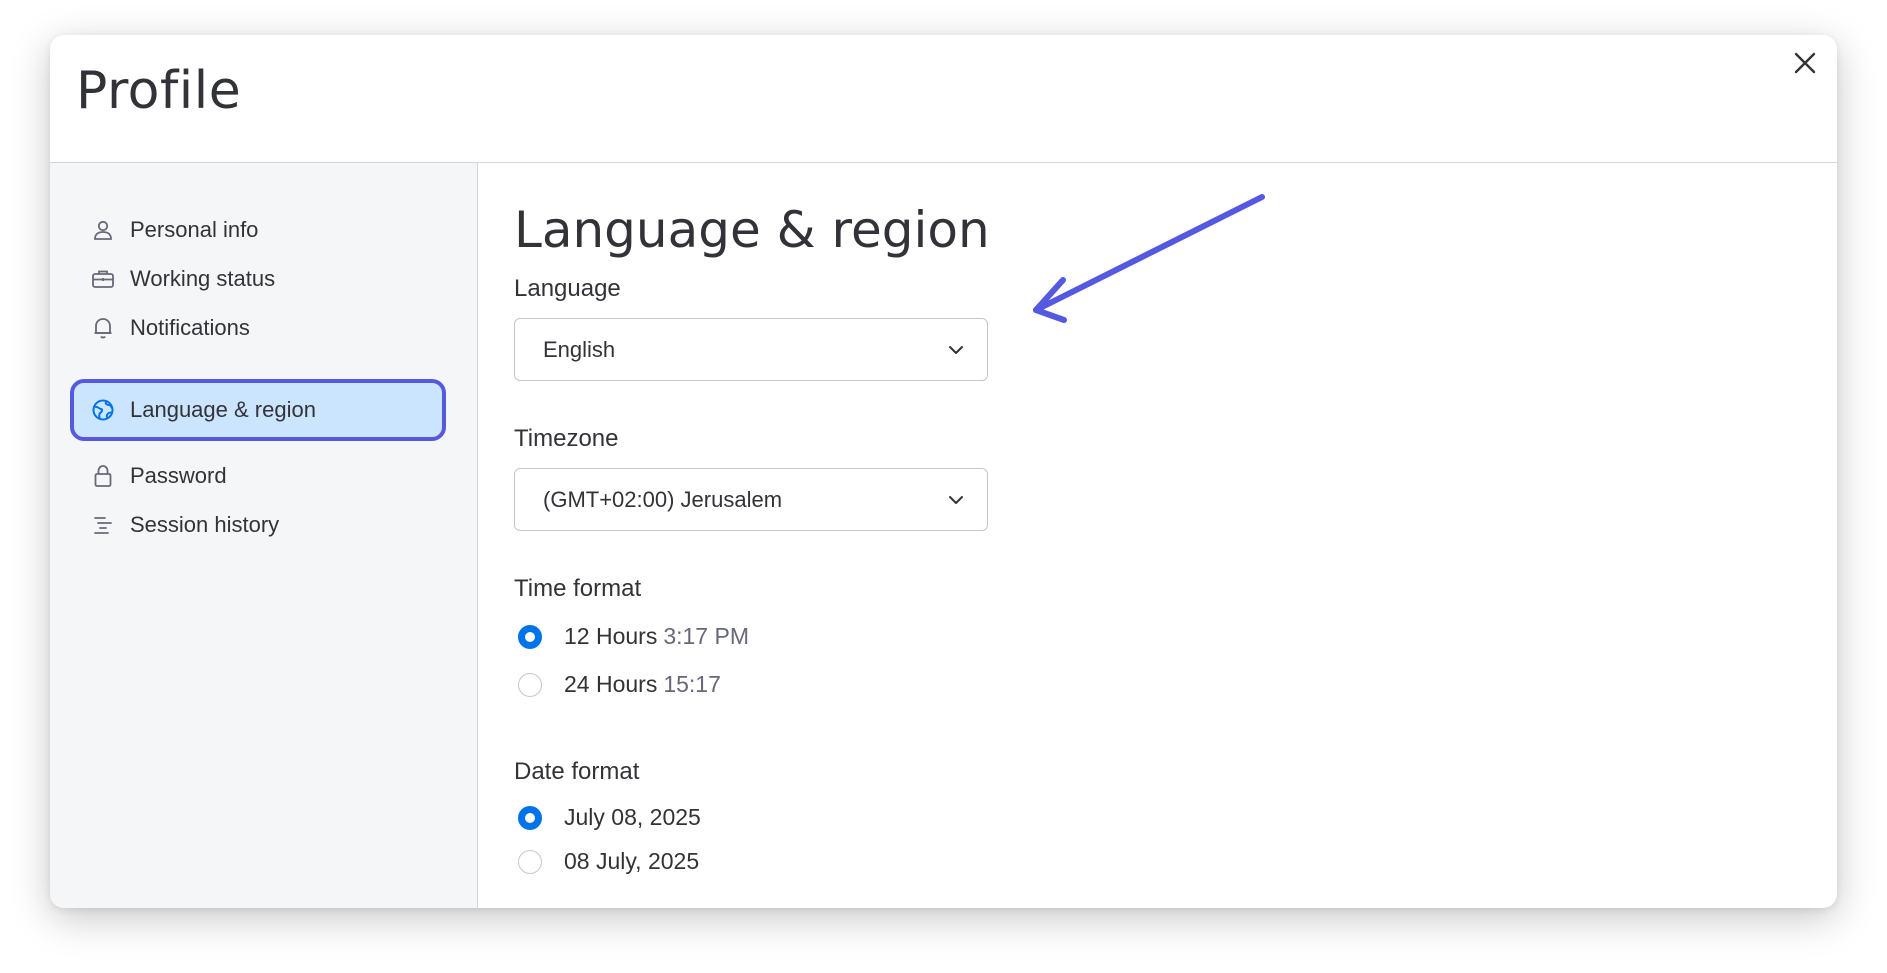 Image resolution: width=1887 pixels, height=973 pixels. I want to click on timezone-value: (GMT+02:00) Jerusalem, so click(663, 499).